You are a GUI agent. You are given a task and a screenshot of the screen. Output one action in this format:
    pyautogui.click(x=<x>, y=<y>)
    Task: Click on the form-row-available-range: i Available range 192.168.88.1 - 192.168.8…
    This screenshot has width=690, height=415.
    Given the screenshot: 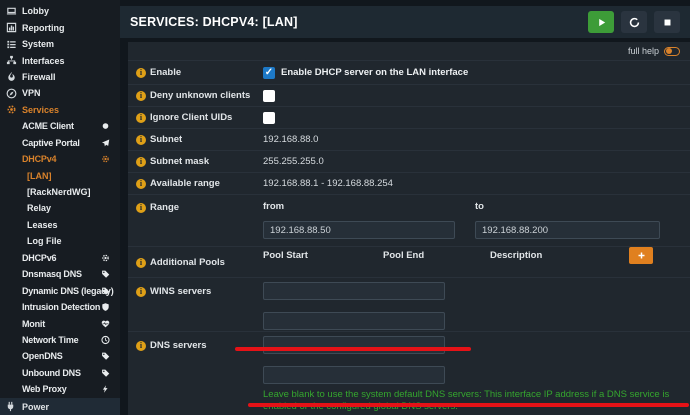 What is the action you would take?
    pyautogui.click(x=409, y=183)
    